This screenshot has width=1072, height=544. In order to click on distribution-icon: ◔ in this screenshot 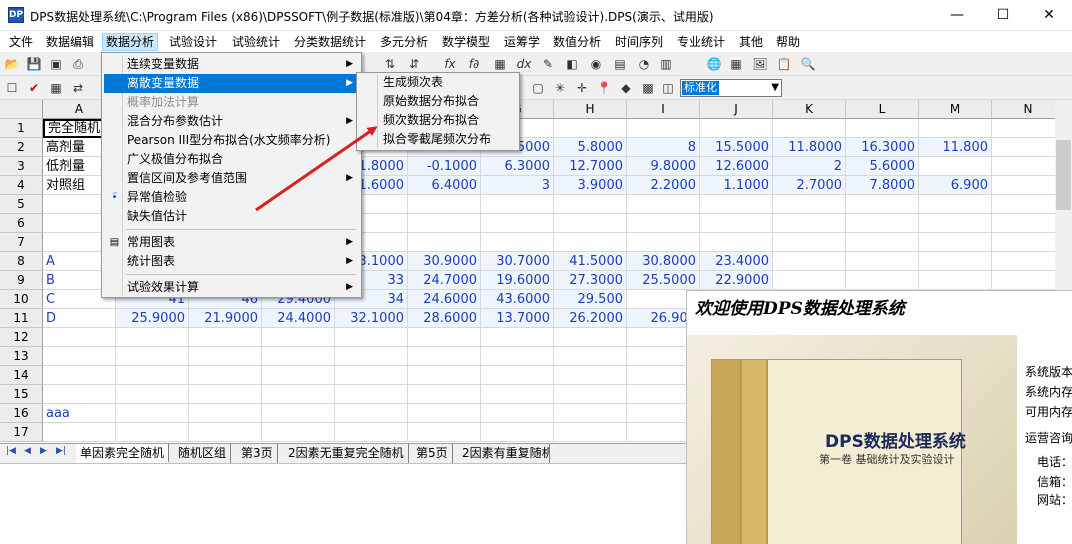, I will do `click(644, 64)`.